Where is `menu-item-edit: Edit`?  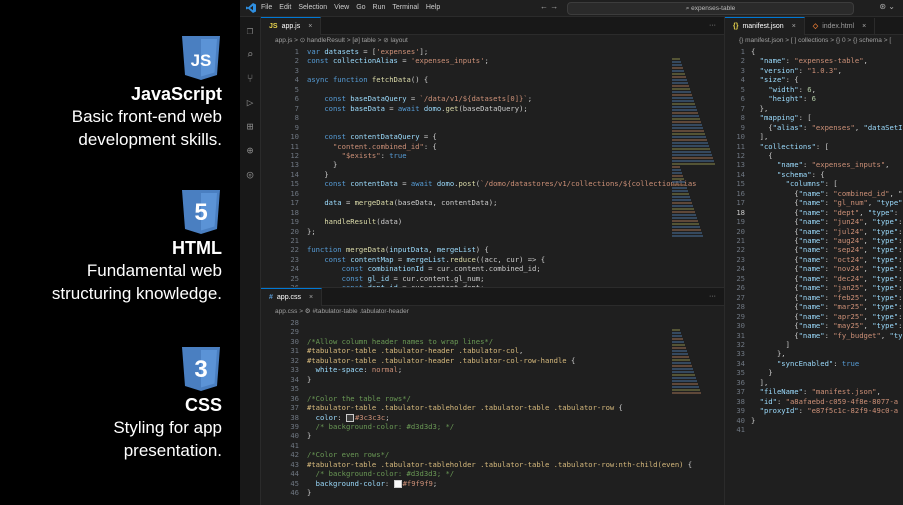 menu-item-edit: Edit is located at coordinates (285, 7).